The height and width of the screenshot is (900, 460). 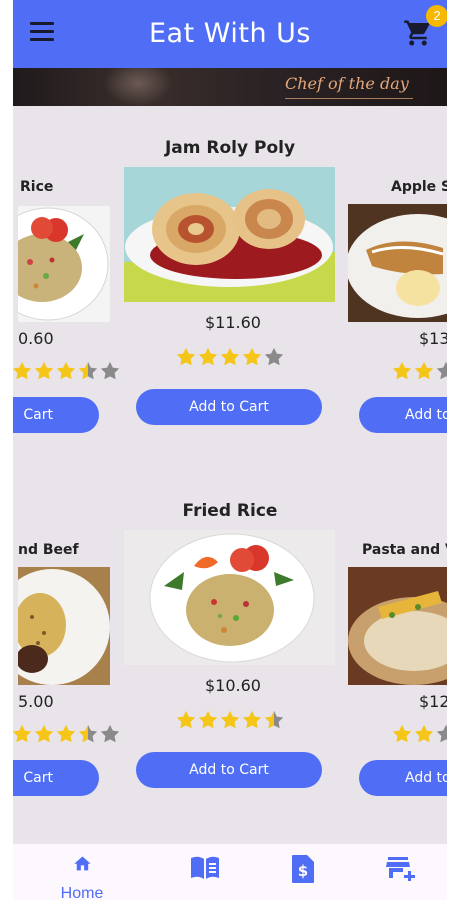 I want to click on nav-item-orders: $, so click(x=310, y=874).